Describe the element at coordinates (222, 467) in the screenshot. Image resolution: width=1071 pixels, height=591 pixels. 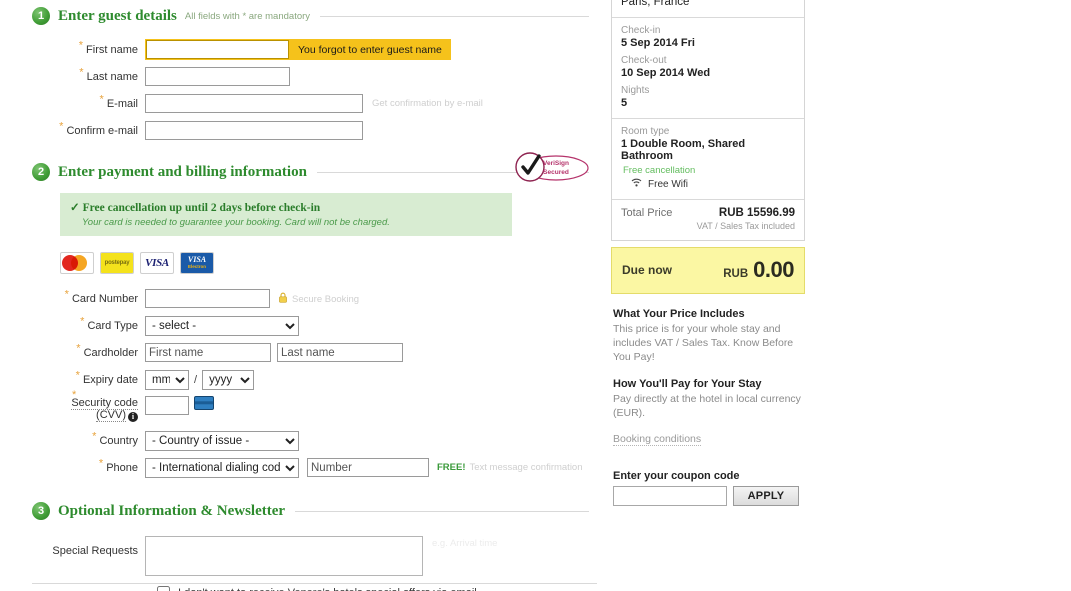
I see `phone-dialing-code-select: - International dialing code -` at that location.